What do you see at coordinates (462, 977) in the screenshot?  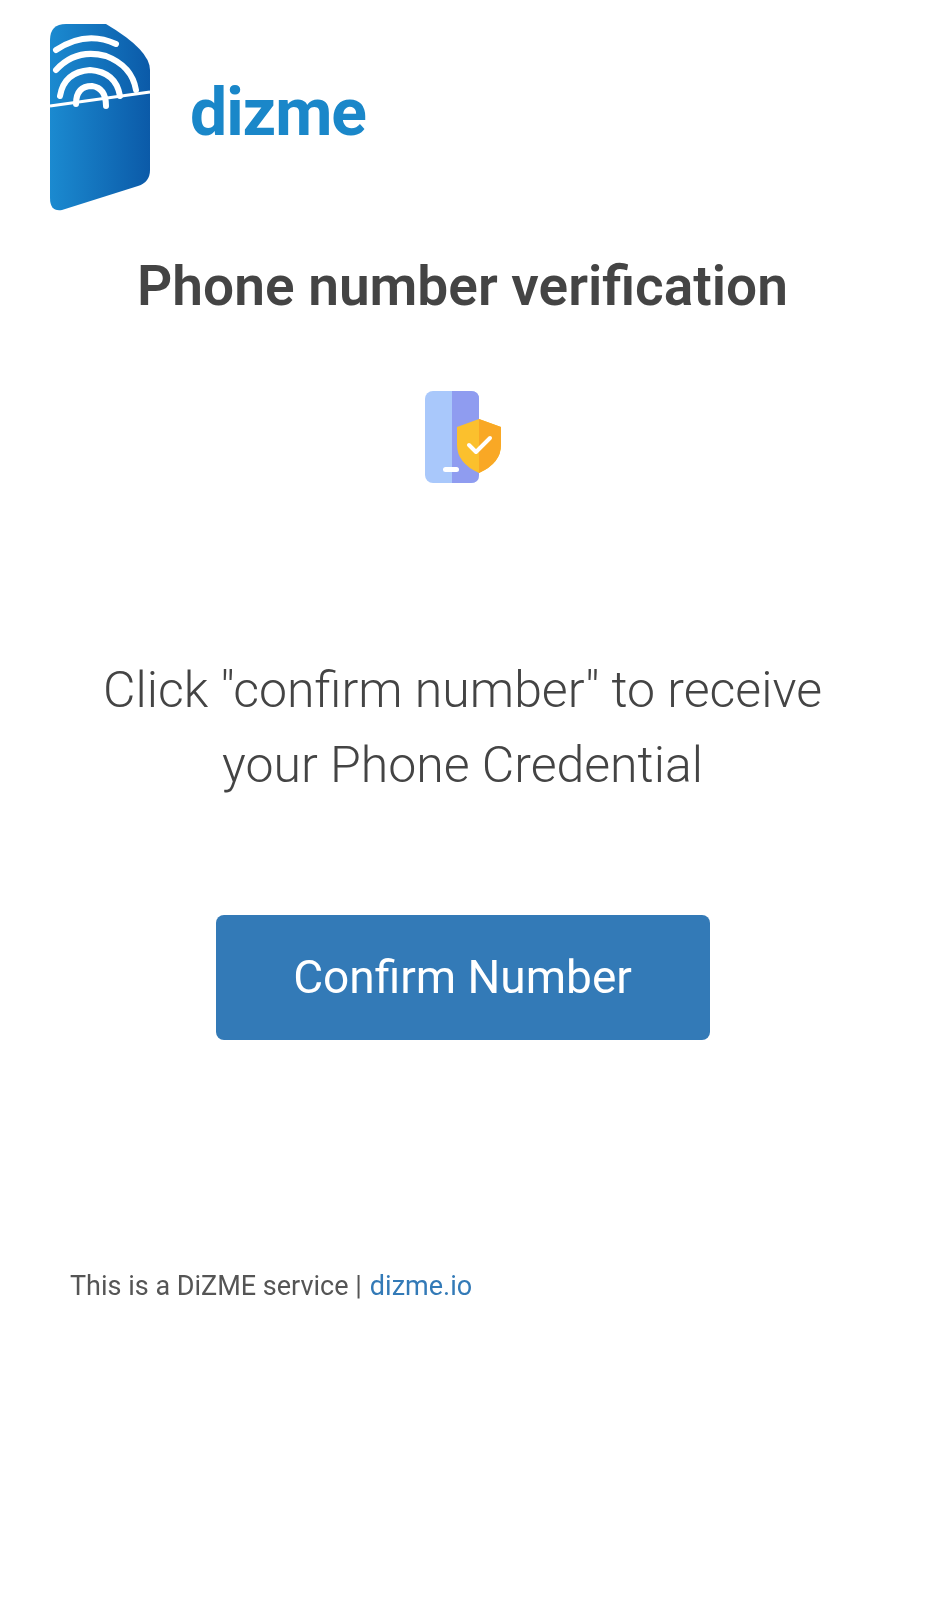 I see `confirm-number-button: Confirm Number` at bounding box center [462, 977].